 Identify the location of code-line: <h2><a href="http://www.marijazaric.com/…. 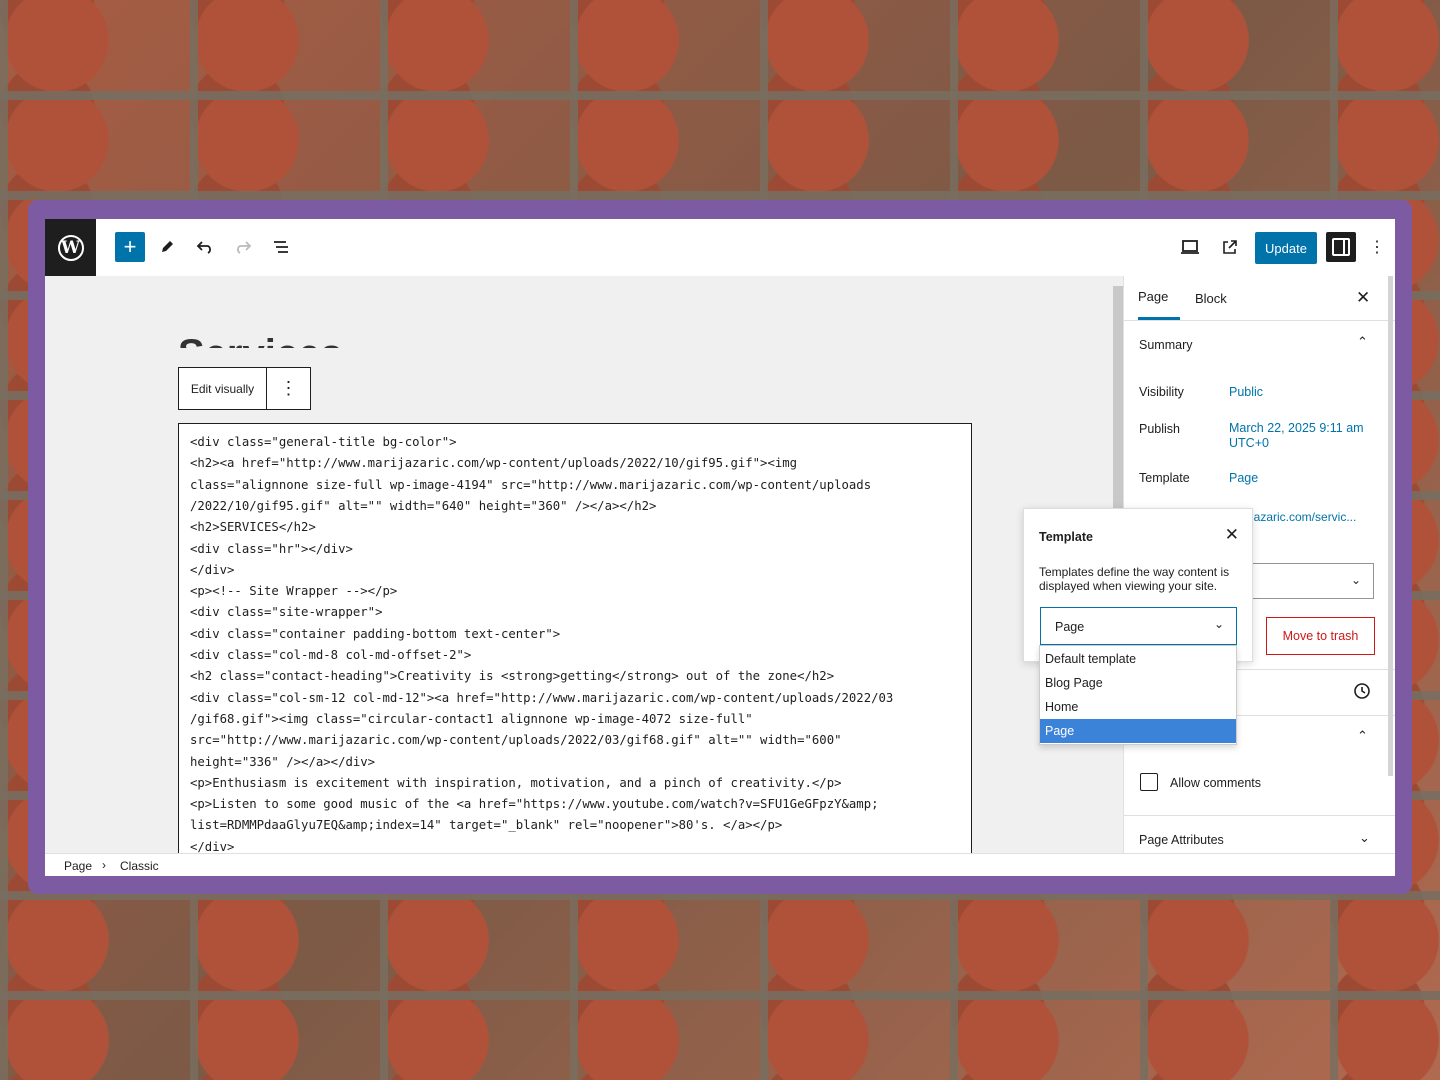
(494, 463).